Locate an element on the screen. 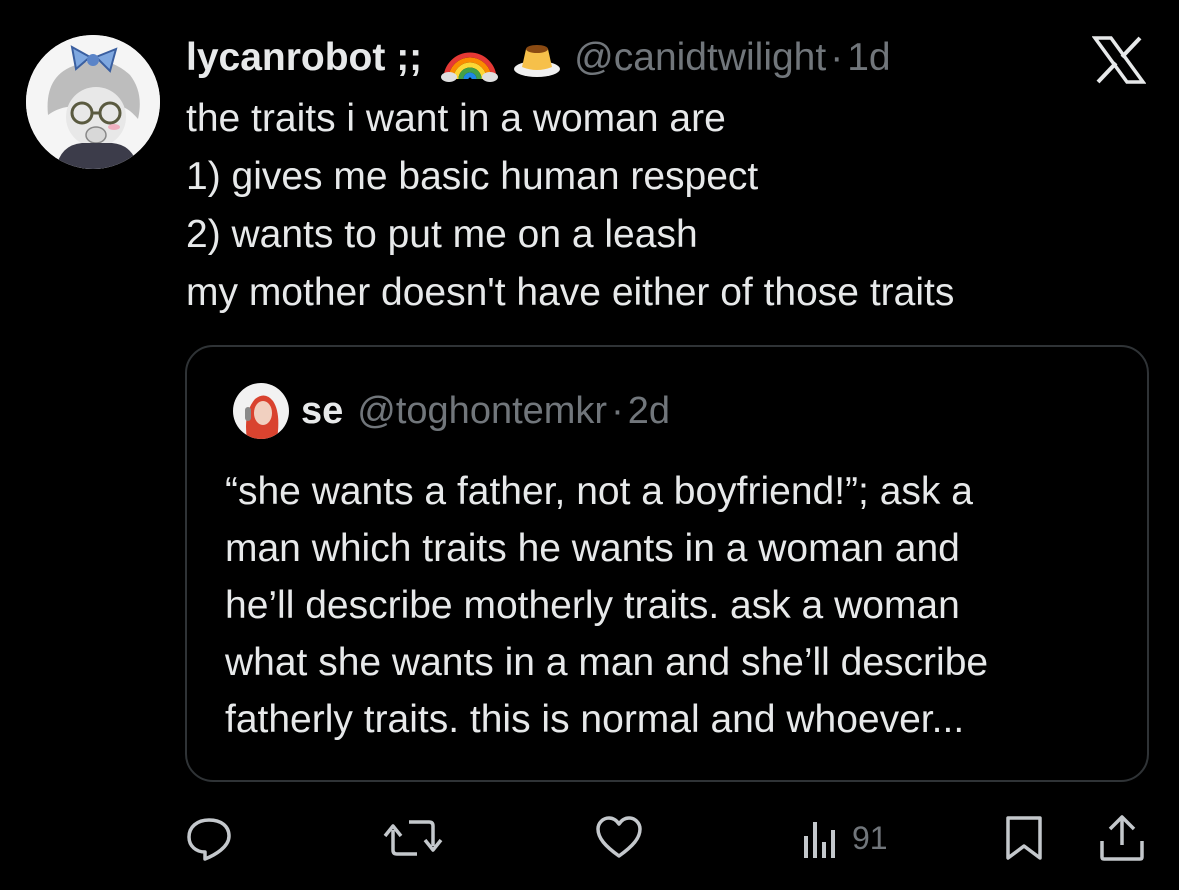 The image size is (1179, 890). tweet-header: lycanrobot ;; @canidtwilight · 1d is located at coordinates (538, 58).